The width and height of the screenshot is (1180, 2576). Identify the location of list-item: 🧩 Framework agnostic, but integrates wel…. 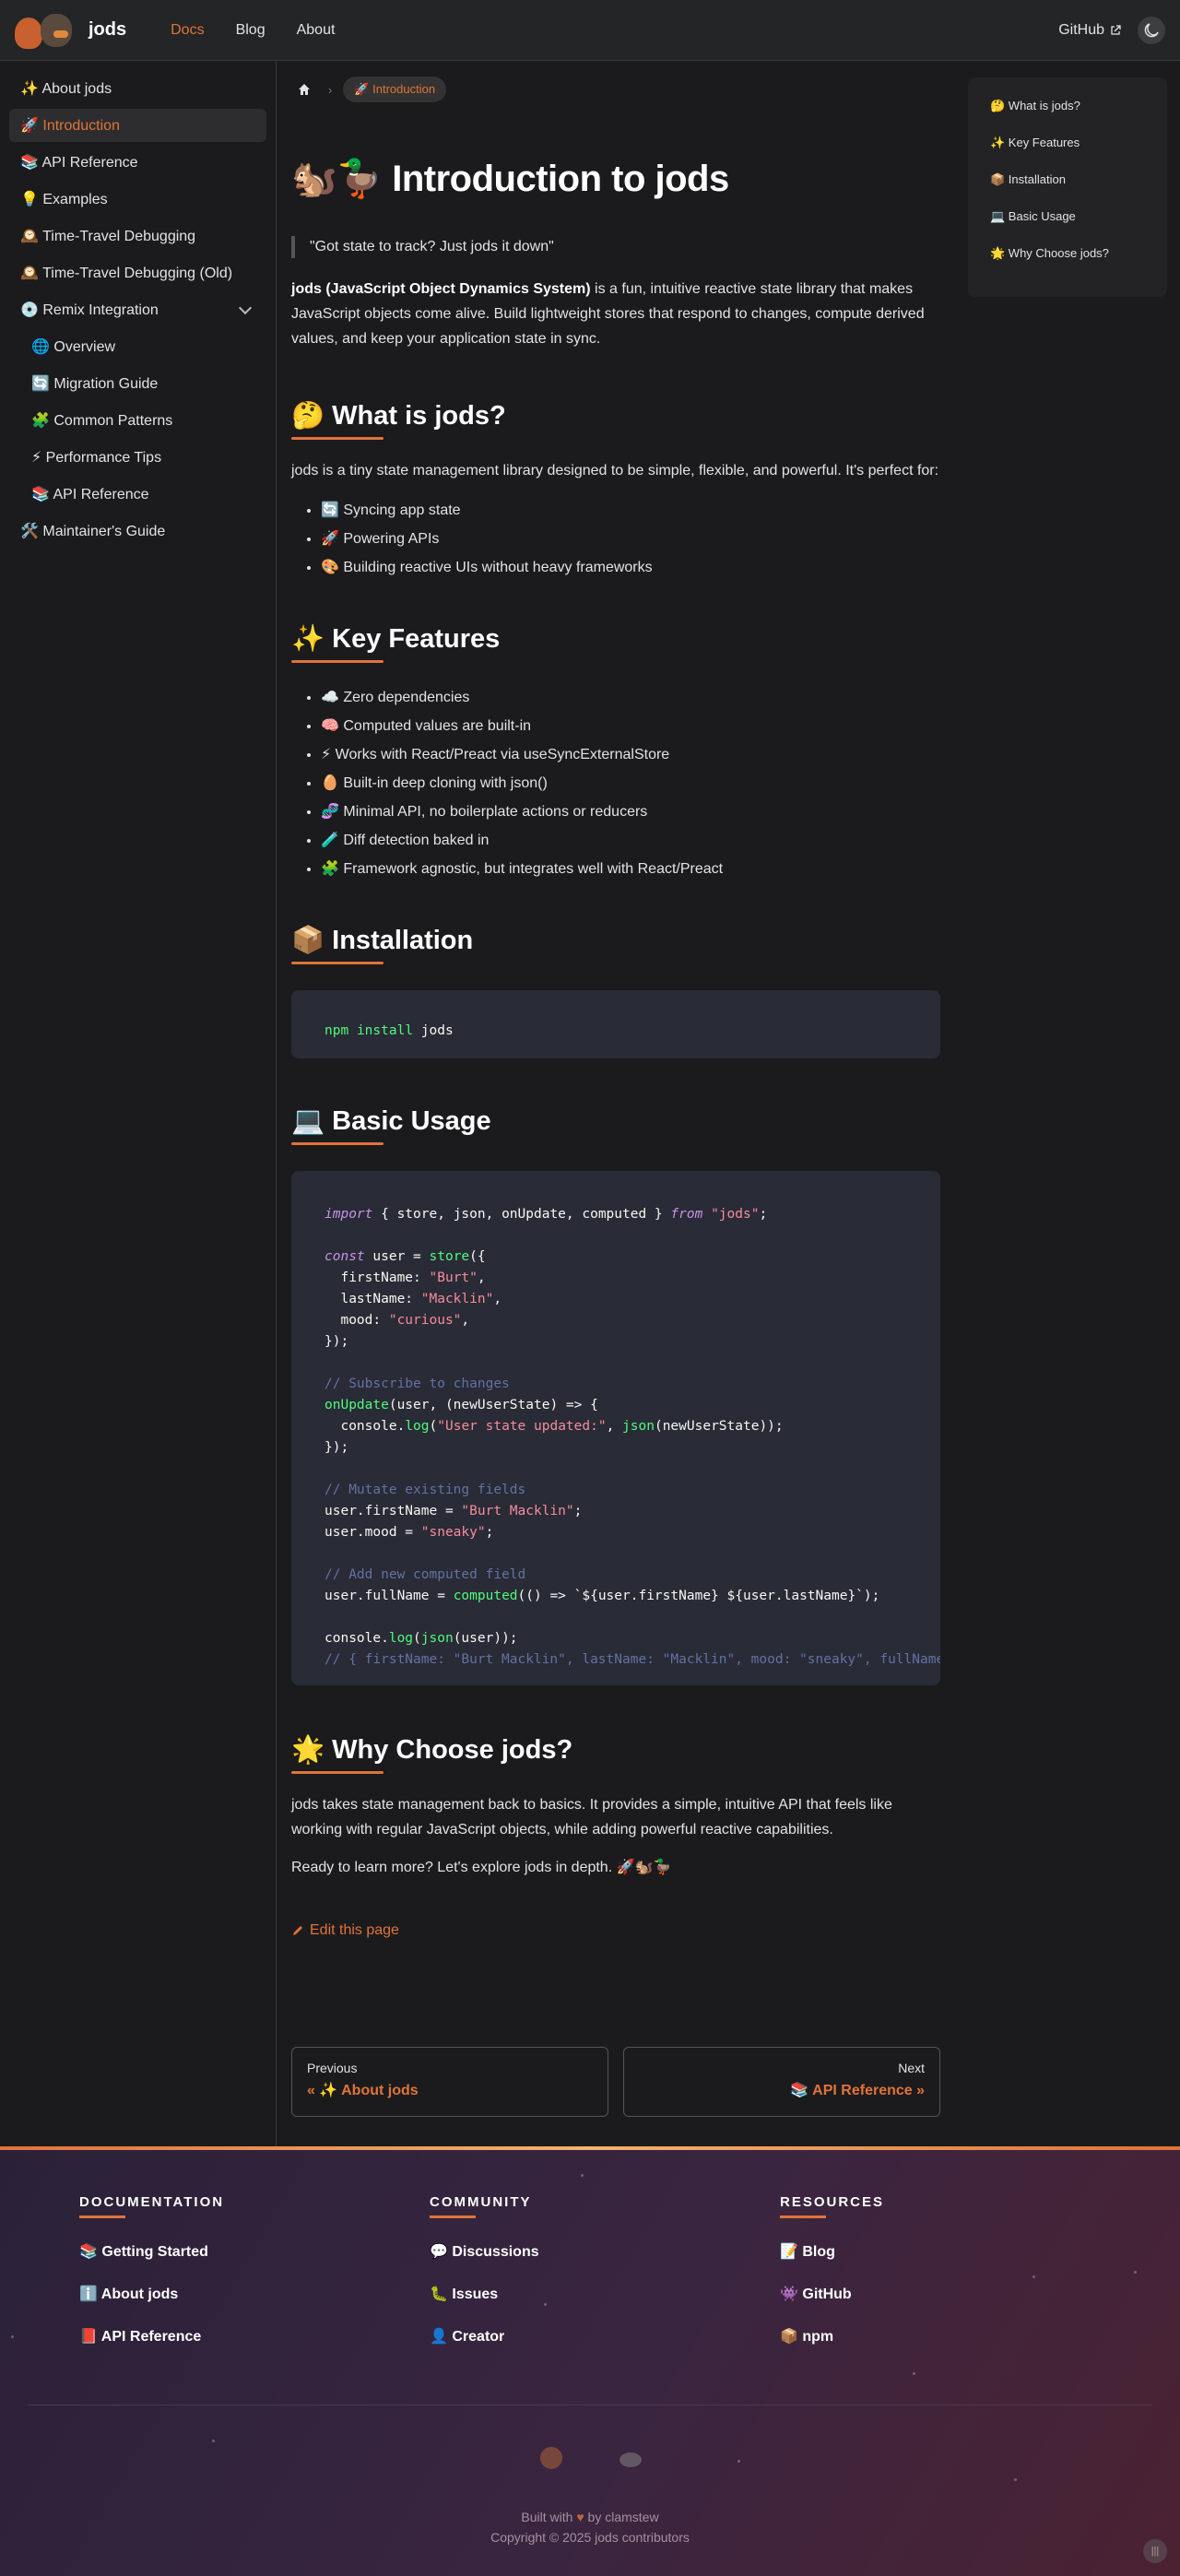
(630, 869).